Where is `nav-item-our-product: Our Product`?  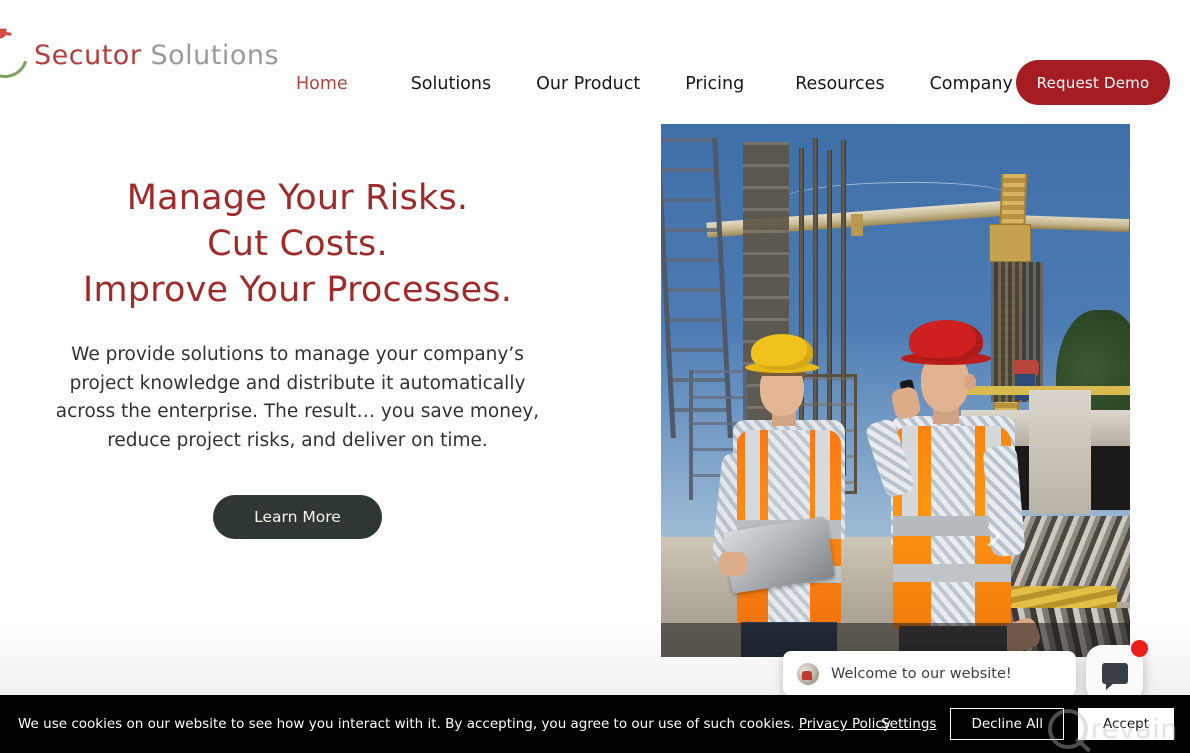 nav-item-our-product: Our Product is located at coordinates (596, 84).